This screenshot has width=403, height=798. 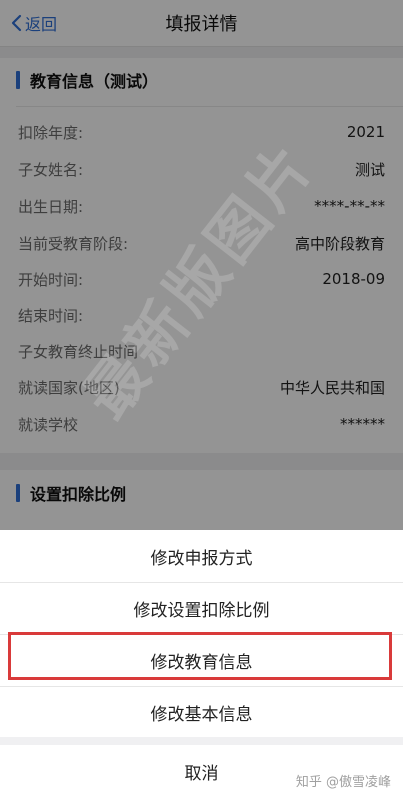 I want to click on highlight-box, so click(x=200, y=656).